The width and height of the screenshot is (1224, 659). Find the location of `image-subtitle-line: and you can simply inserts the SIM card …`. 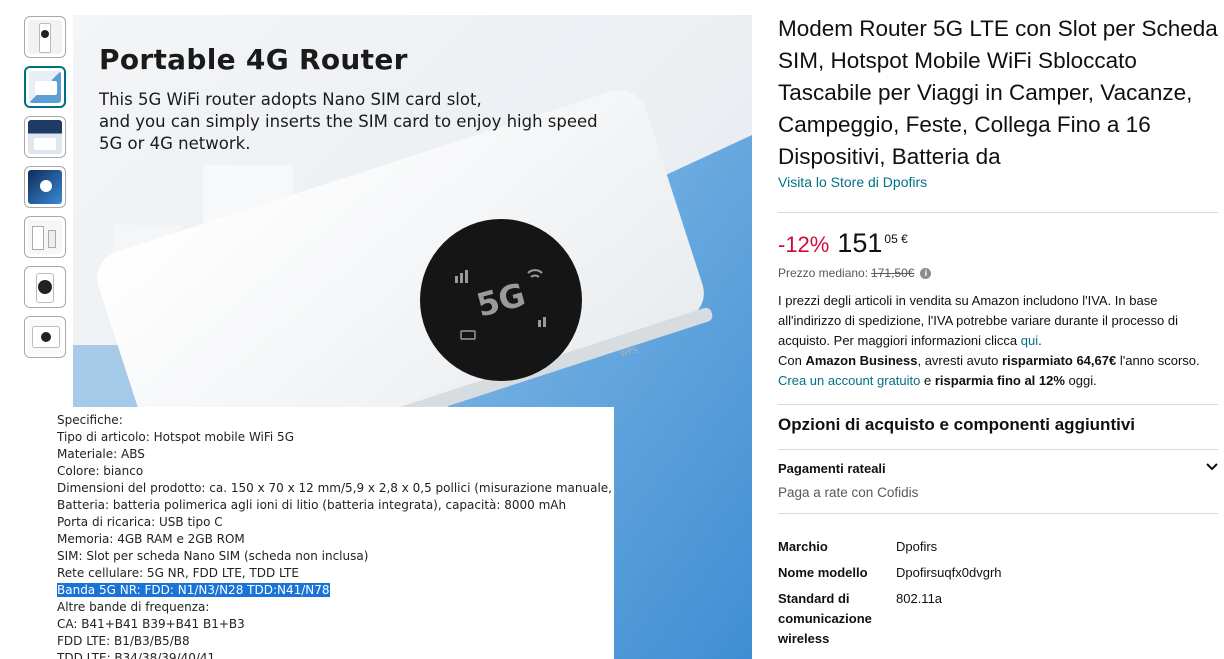

image-subtitle-line: and you can simply inserts the SIM card … is located at coordinates (348, 121).